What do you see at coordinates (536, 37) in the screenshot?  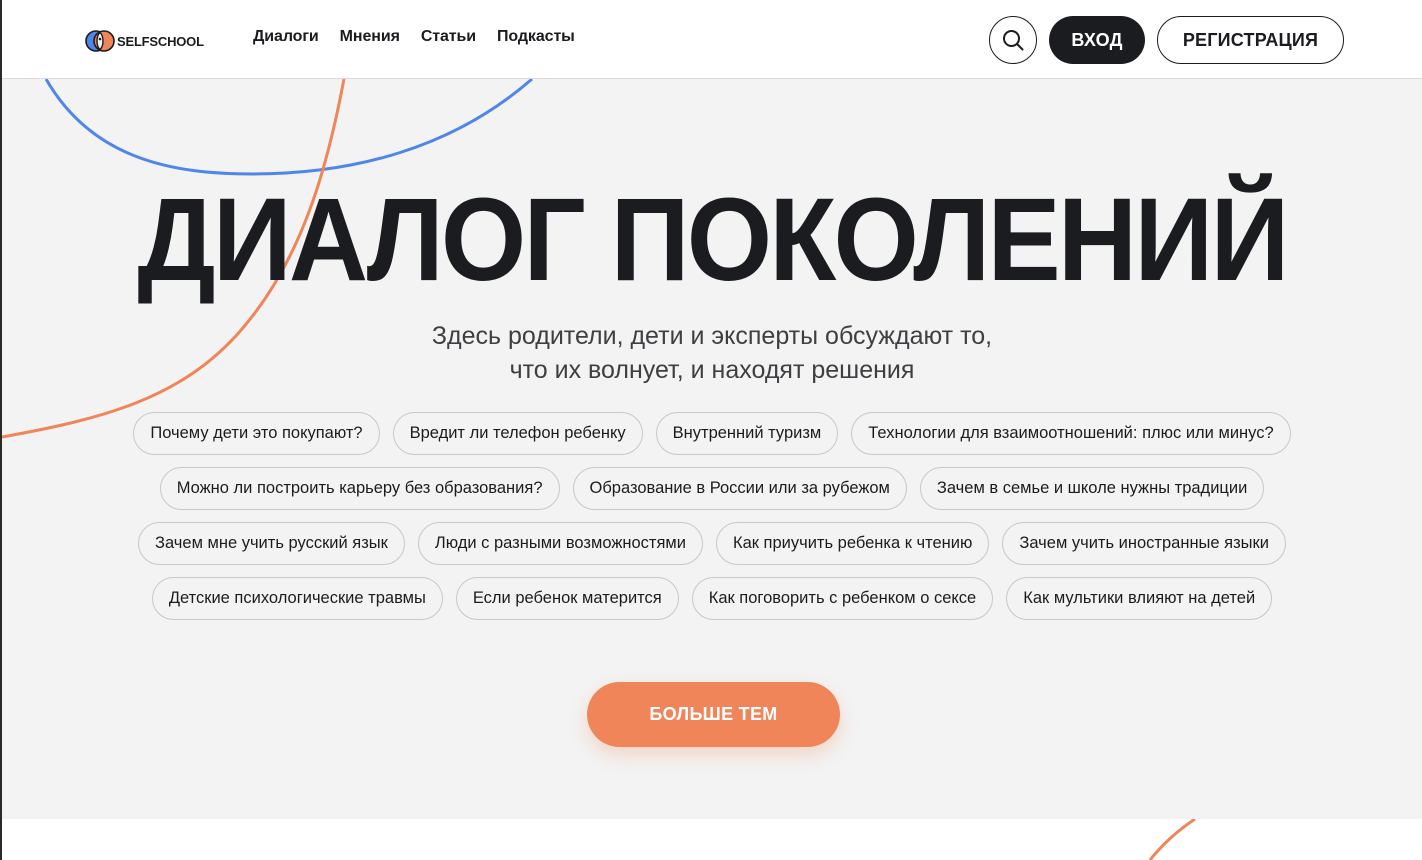 I see `nav-item-podcasts: Подкасты` at bounding box center [536, 37].